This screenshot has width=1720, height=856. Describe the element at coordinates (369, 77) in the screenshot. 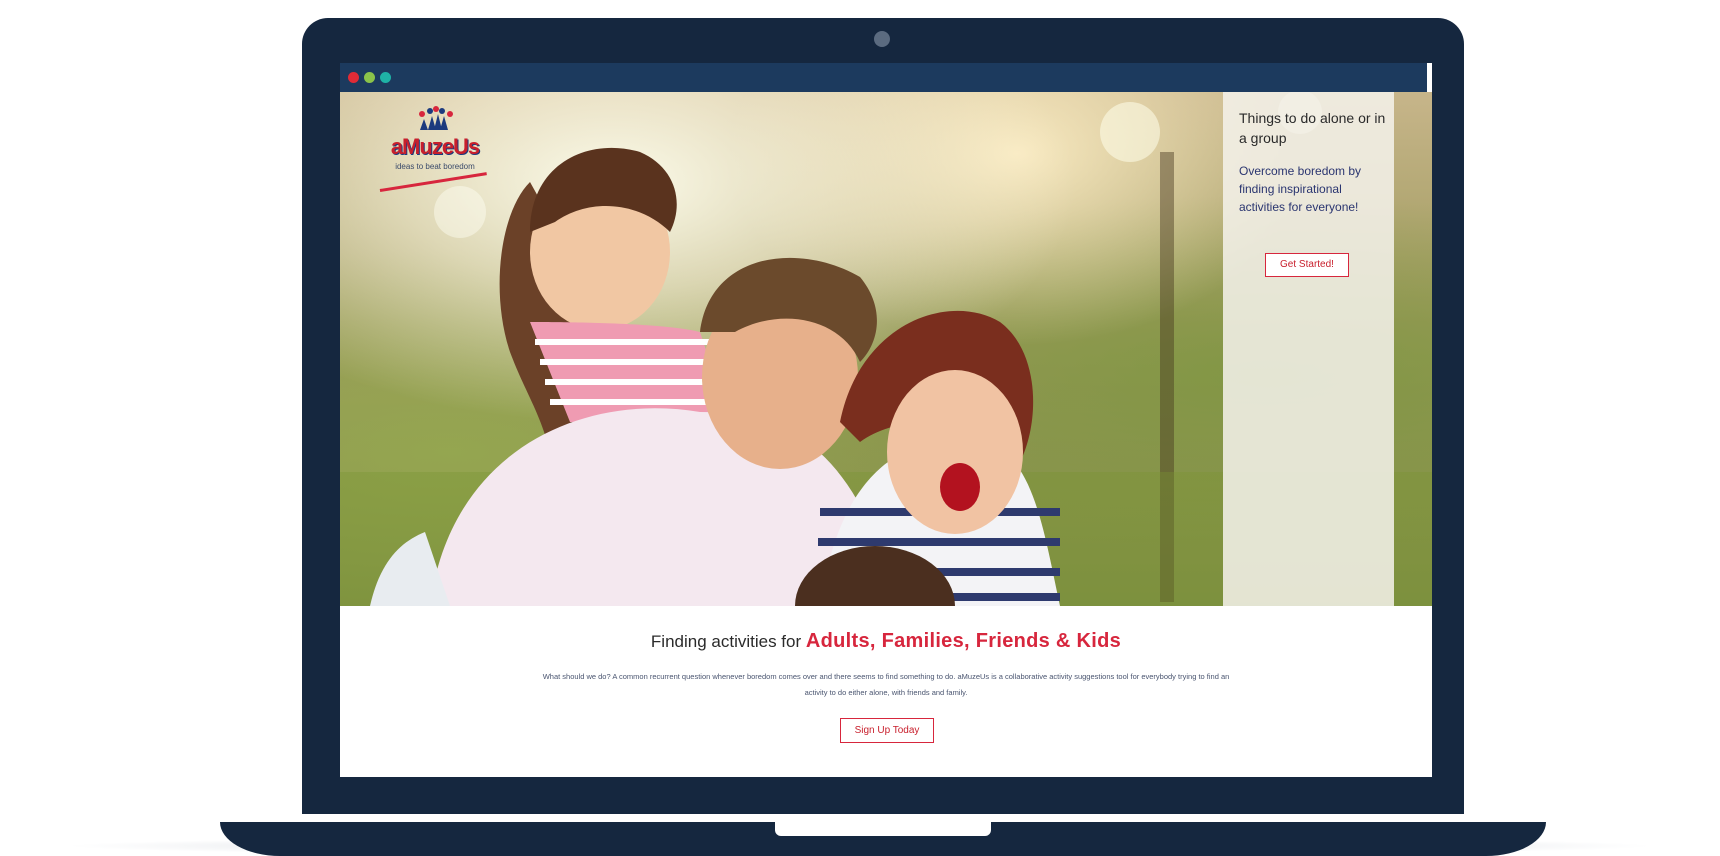

I see `window-minimize-dot-icon` at that location.